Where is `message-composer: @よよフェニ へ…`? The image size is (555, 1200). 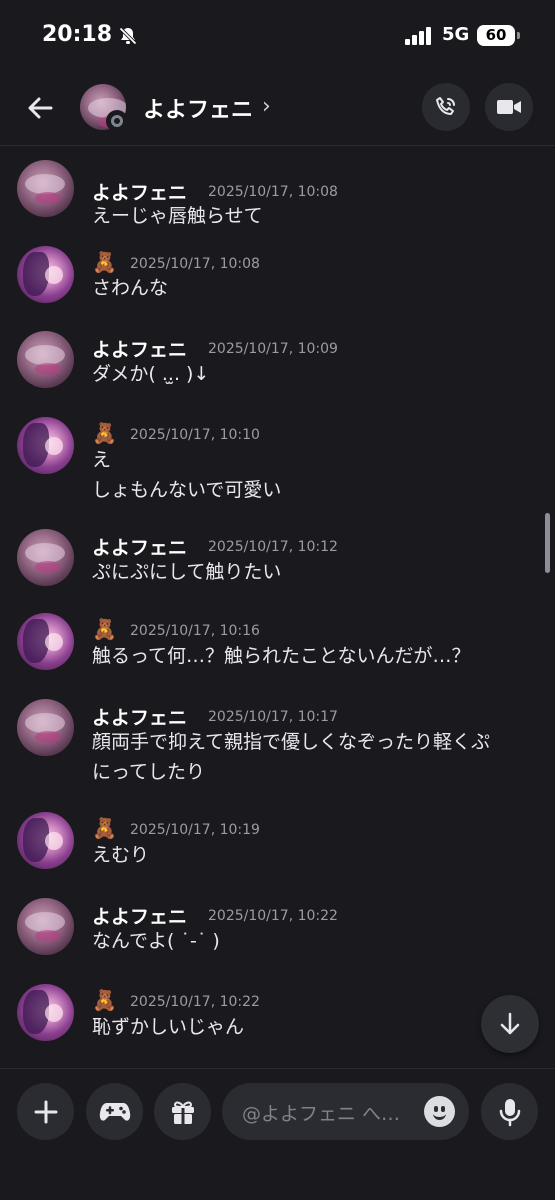
message-composer: @よよフェニ へ… is located at coordinates (277, 1134).